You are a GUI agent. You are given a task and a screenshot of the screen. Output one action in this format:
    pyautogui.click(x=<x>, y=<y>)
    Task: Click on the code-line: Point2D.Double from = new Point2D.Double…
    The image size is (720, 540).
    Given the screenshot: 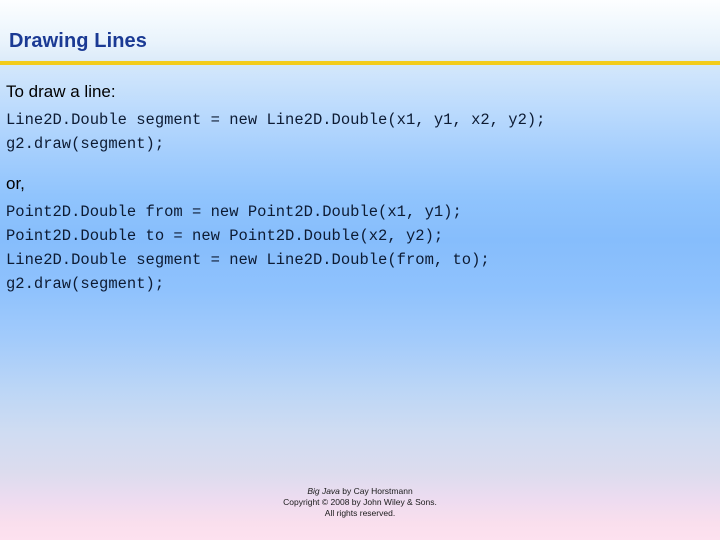 What is the action you would take?
    pyautogui.click(x=234, y=212)
    